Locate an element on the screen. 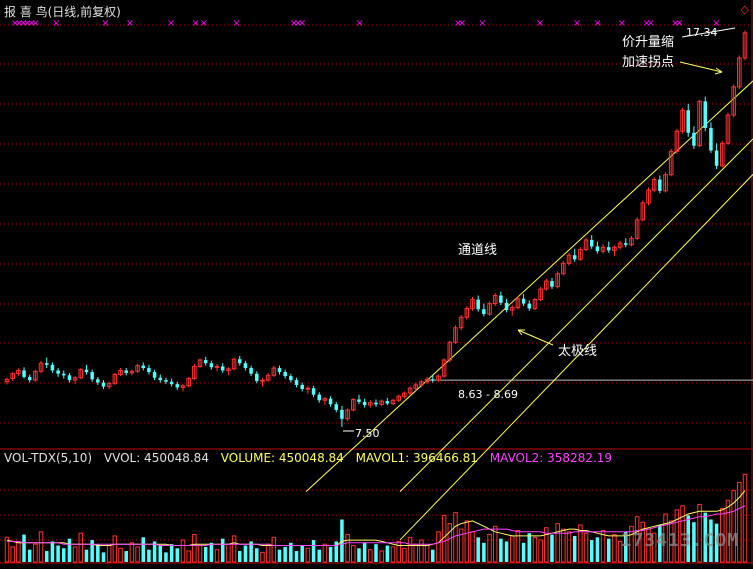  high-price-label: 17.34 is located at coordinates (702, 32).